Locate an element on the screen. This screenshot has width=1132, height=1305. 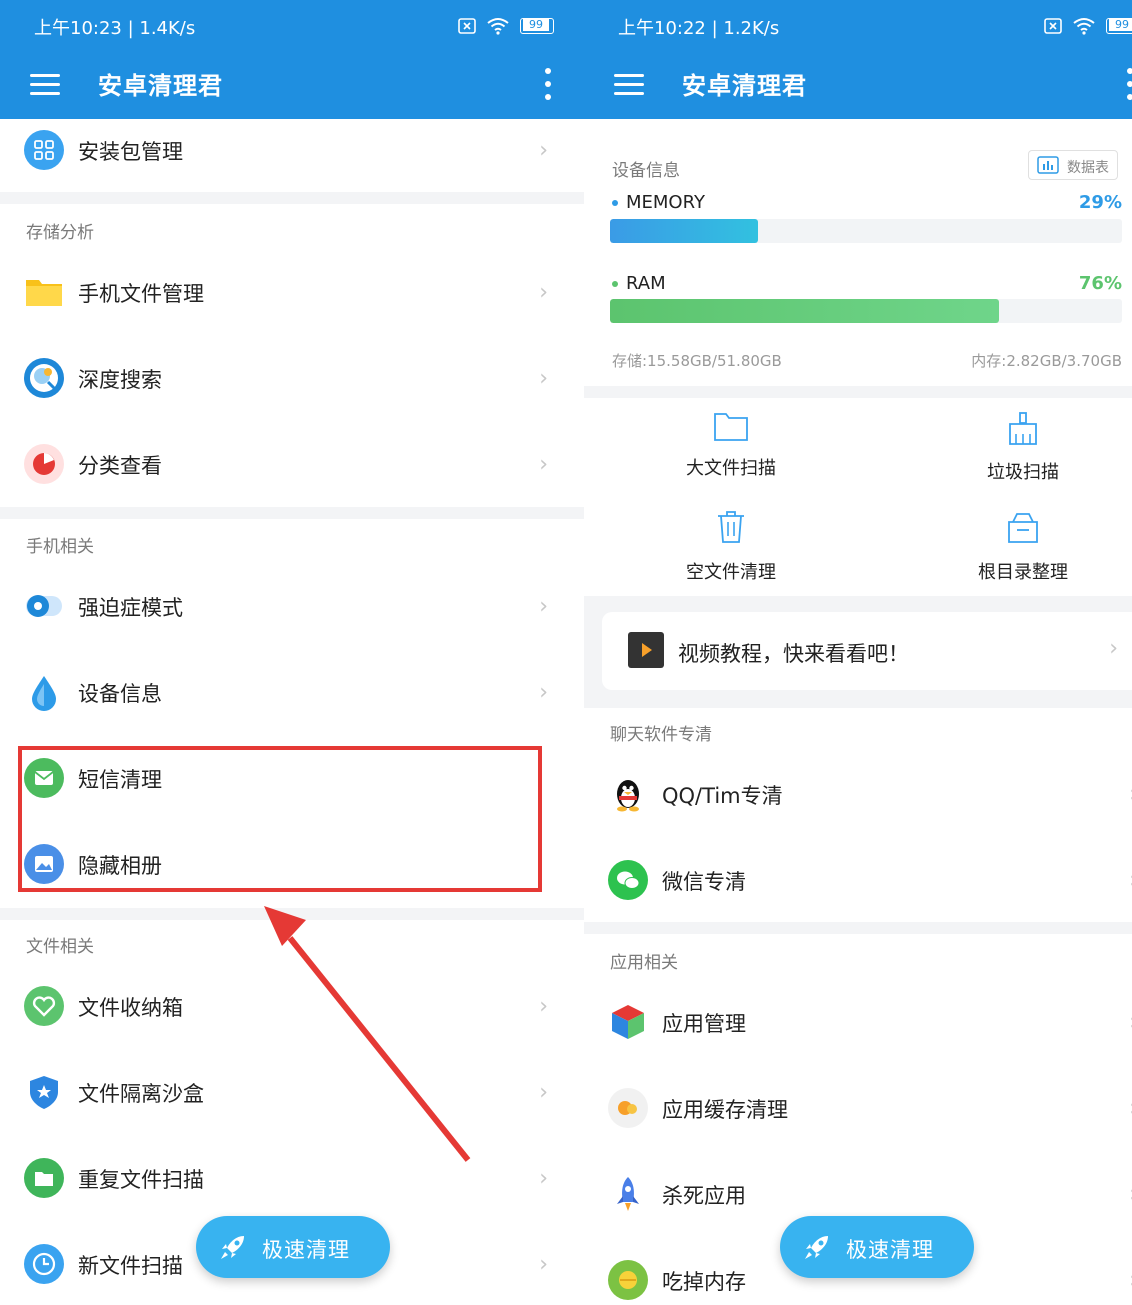
section-title-chat: 聊天软件专清 is located at coordinates (661, 735).